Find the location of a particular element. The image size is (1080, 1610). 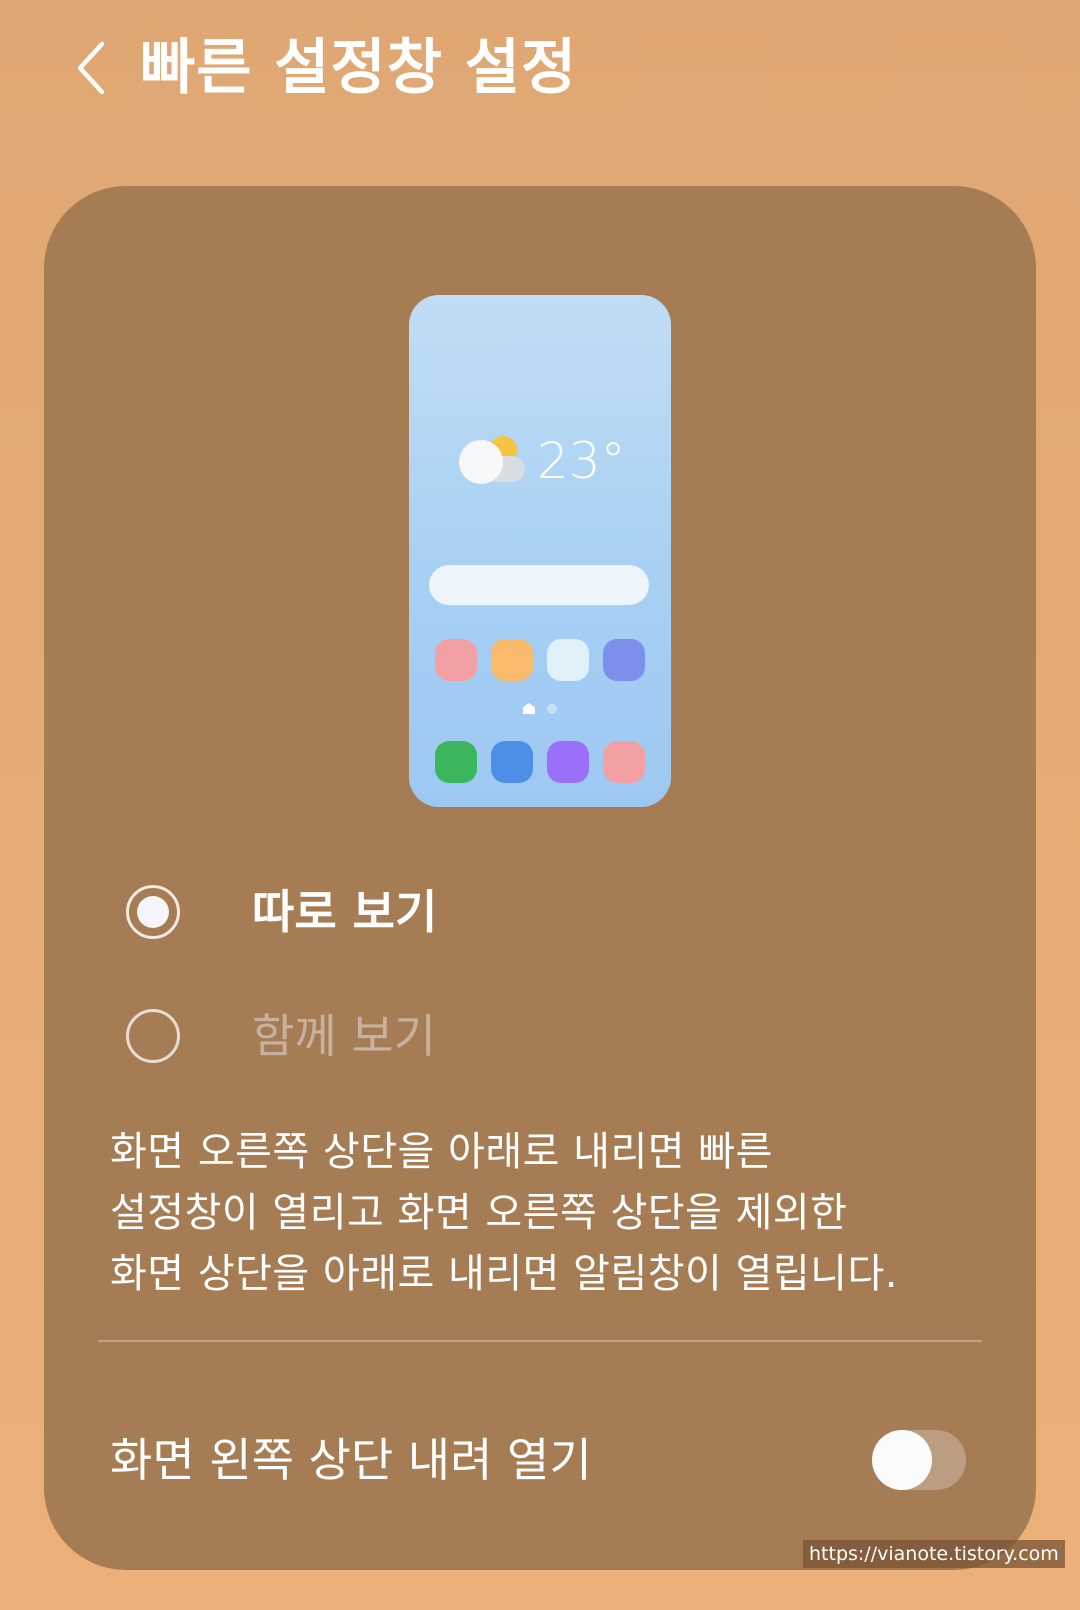

option-label: 따로 보기 is located at coordinates (345, 912).